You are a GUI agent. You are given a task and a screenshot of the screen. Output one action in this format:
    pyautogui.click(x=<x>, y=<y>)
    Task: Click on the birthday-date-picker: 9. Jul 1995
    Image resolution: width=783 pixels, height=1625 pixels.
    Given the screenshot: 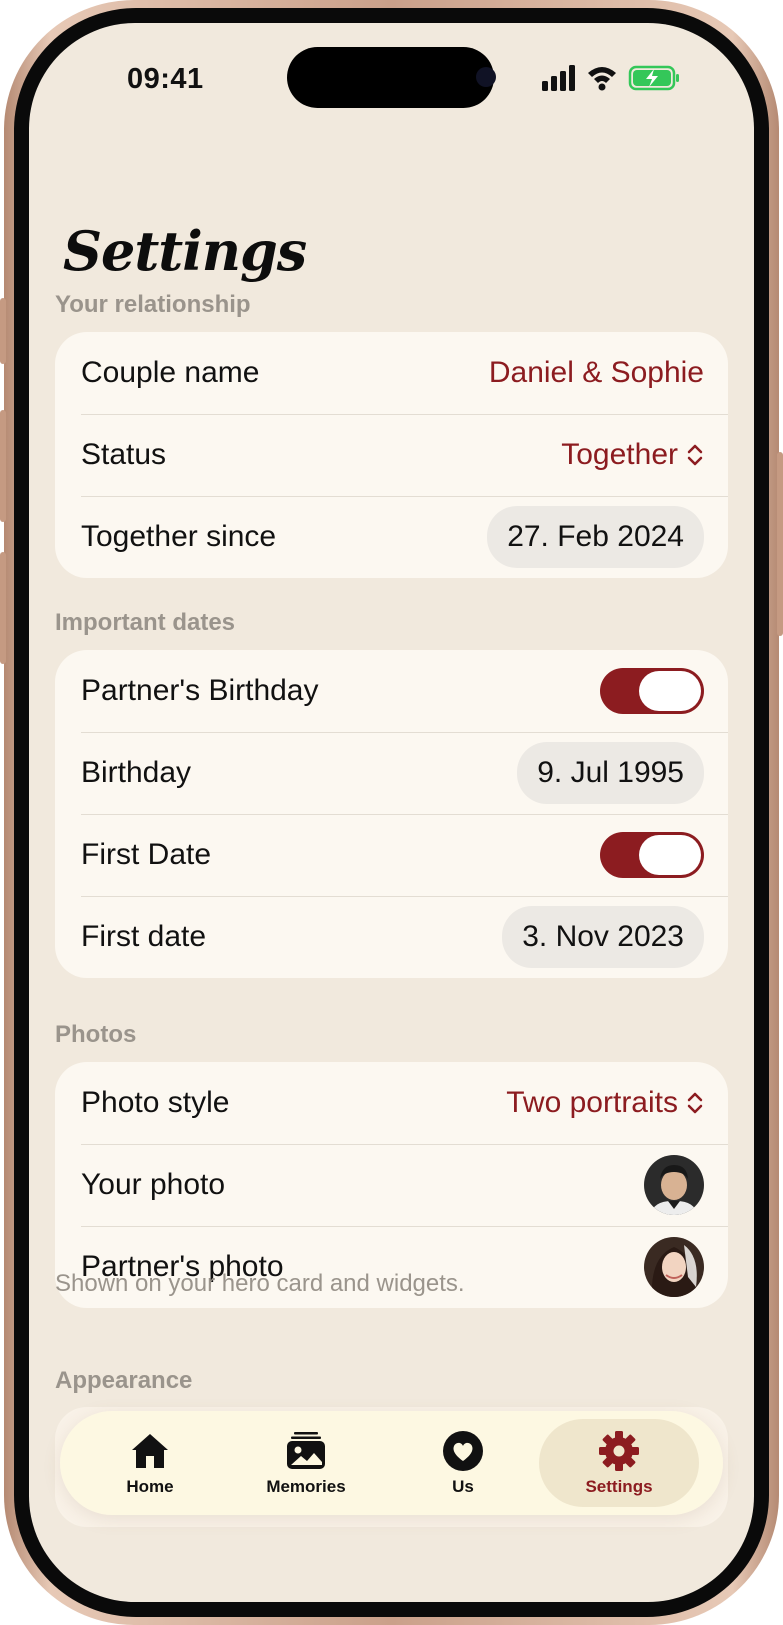 What is the action you would take?
    pyautogui.click(x=610, y=773)
    